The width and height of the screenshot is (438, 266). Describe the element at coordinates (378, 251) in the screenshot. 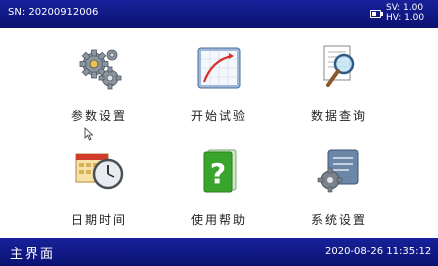

I see `datetime-display: 2020-08-26 11:35:12` at that location.